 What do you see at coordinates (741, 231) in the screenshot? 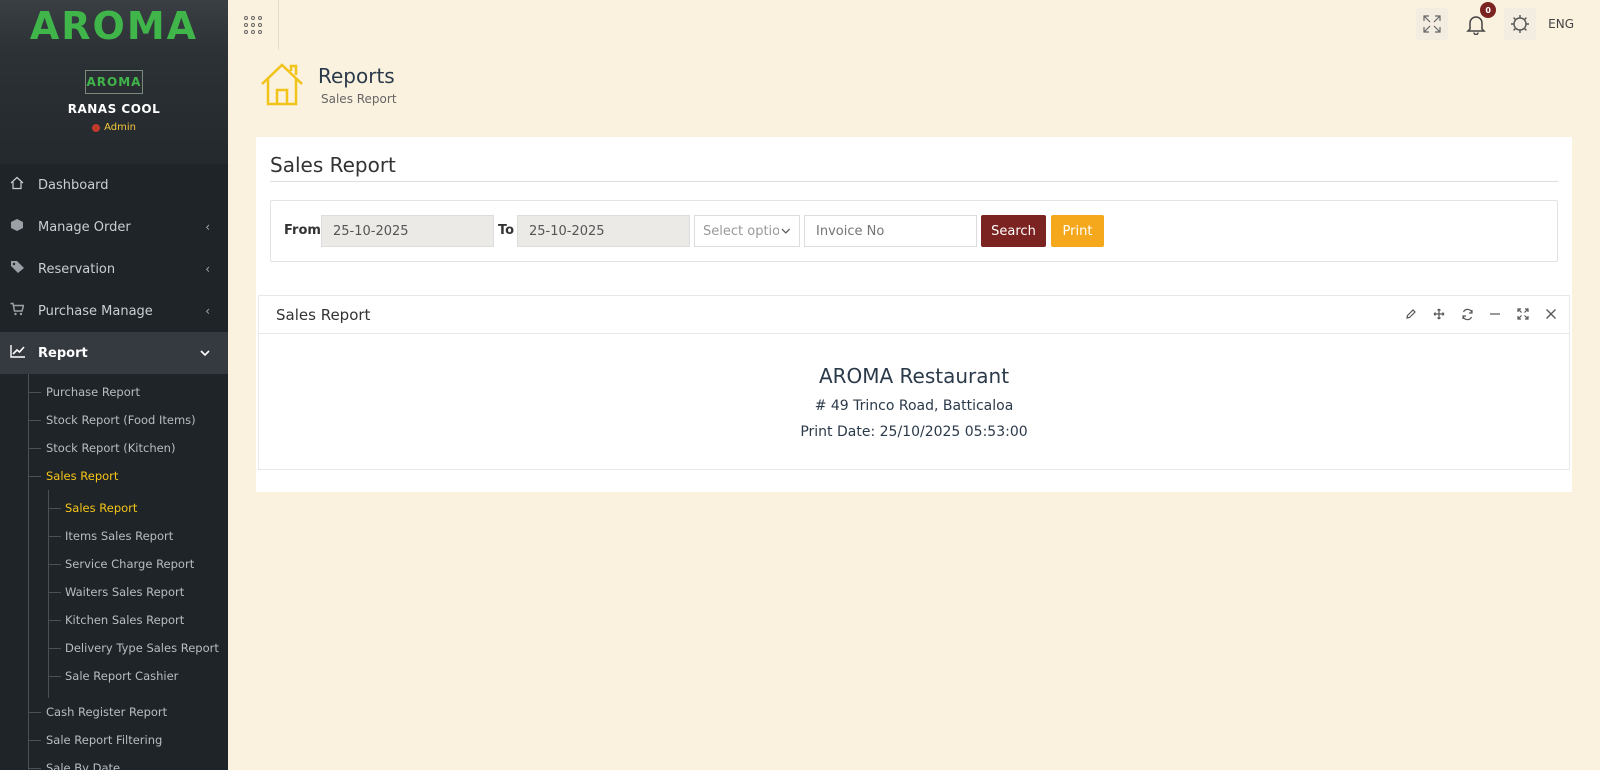
I see `option-select-placeholder: Select option` at bounding box center [741, 231].